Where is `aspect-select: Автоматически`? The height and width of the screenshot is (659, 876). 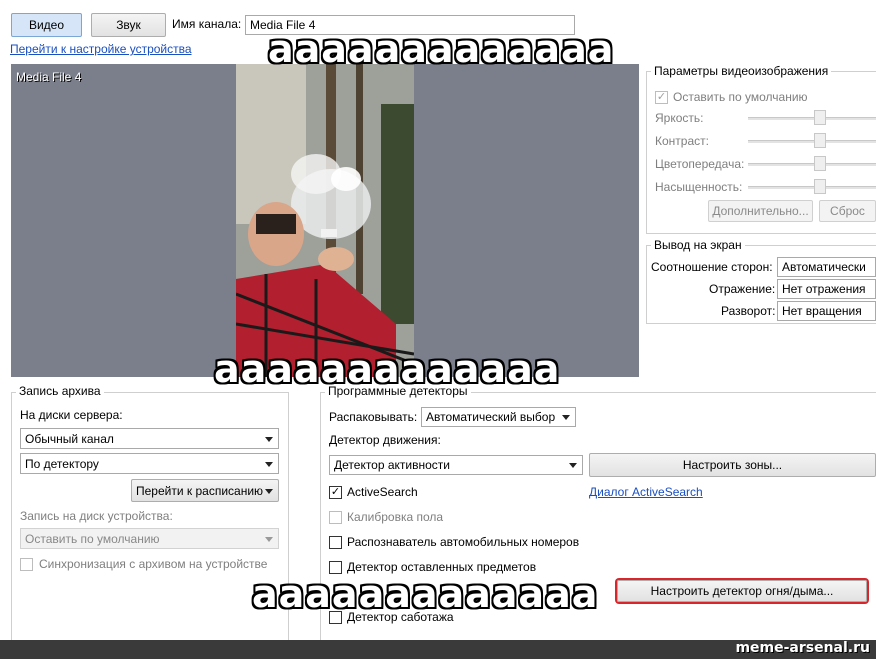
aspect-select: Автоматически is located at coordinates (826, 267).